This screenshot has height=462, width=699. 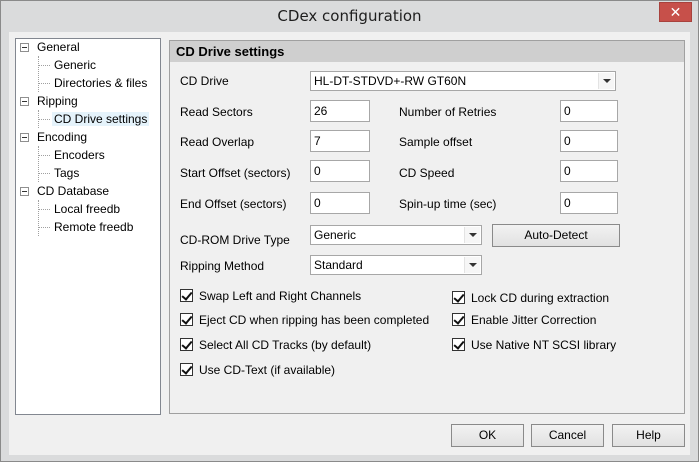 I want to click on lock-cd-label: Lock CD during extraction, so click(x=540, y=298).